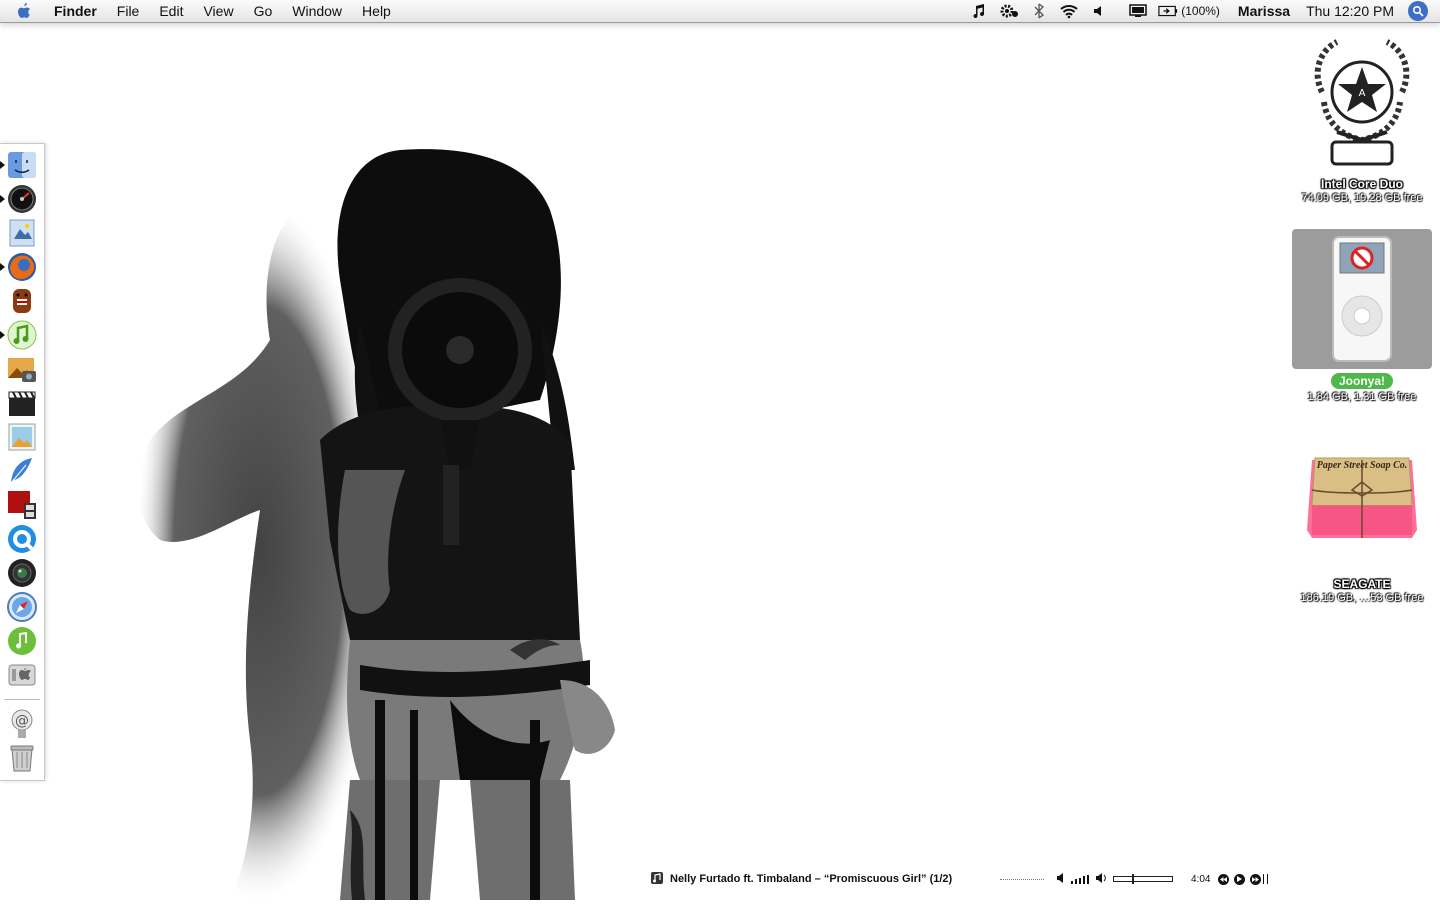 The height and width of the screenshot is (905, 1440). Describe the element at coordinates (979, 11) in the screenshot. I see `itunes-note-icon` at that location.